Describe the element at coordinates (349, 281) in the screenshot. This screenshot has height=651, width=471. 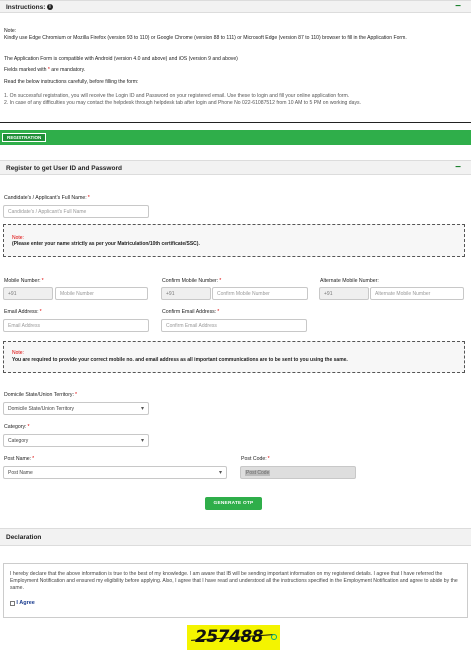
I see `alt-mobile-label: Alternate Mobile Number:` at that location.